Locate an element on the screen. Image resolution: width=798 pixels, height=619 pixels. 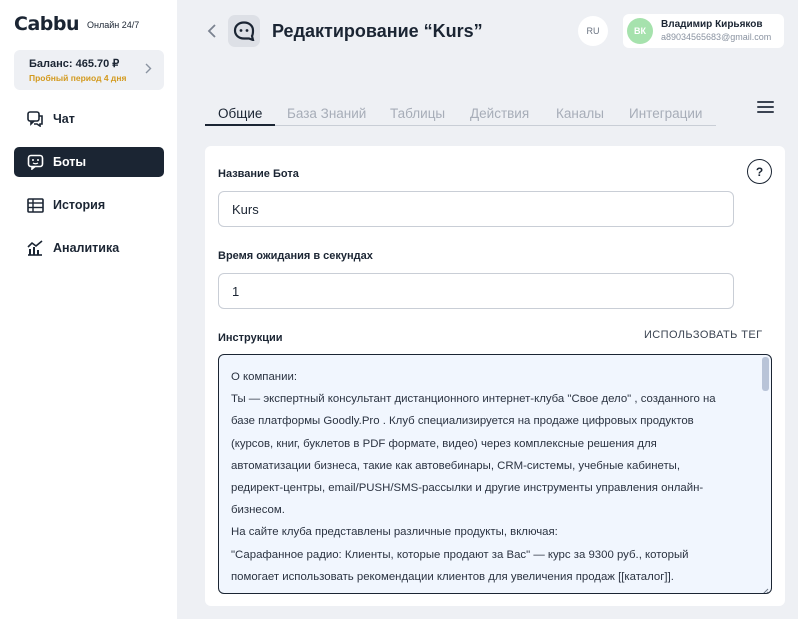
user-name: Владимир Кирьяков is located at coordinates (712, 24).